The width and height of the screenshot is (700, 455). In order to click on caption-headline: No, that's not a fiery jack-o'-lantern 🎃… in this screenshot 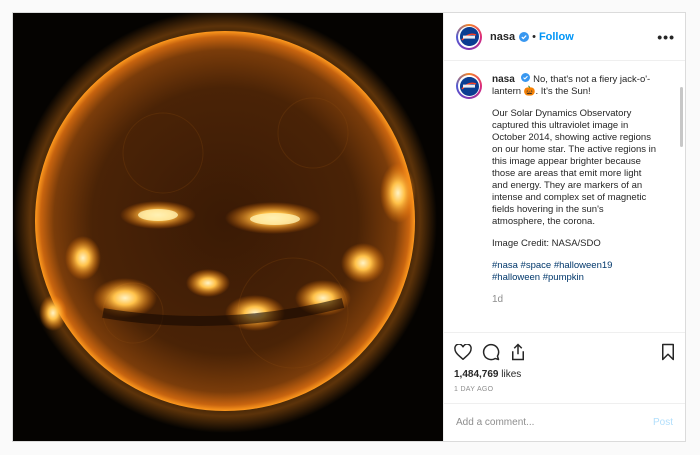, I will do `click(571, 85)`.